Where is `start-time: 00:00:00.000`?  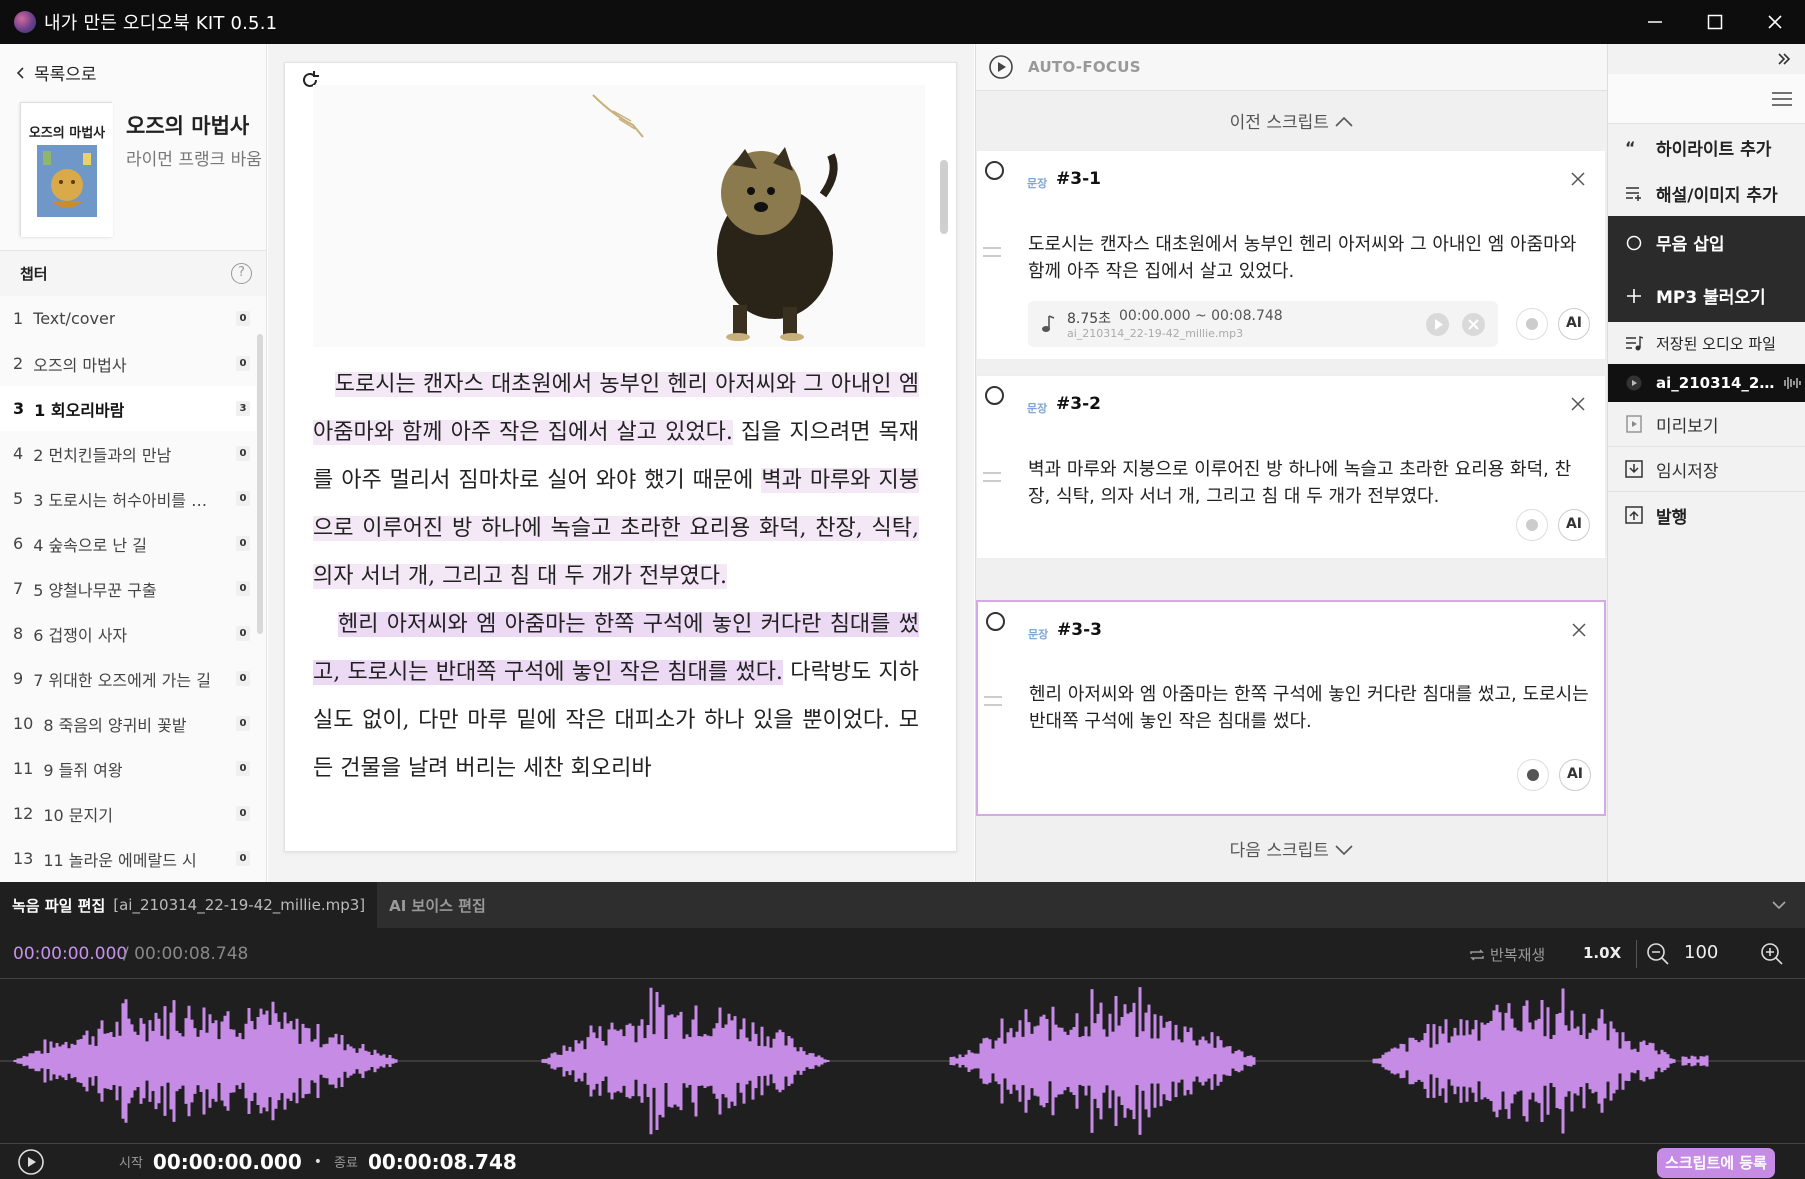
start-time: 00:00:00.000 is located at coordinates (227, 1162).